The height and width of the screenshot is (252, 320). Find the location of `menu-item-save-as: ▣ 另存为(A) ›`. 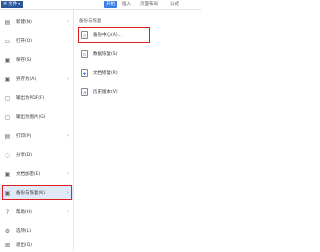

menu-item-save-as: ▣ 另存为(A) › is located at coordinates (36, 79).